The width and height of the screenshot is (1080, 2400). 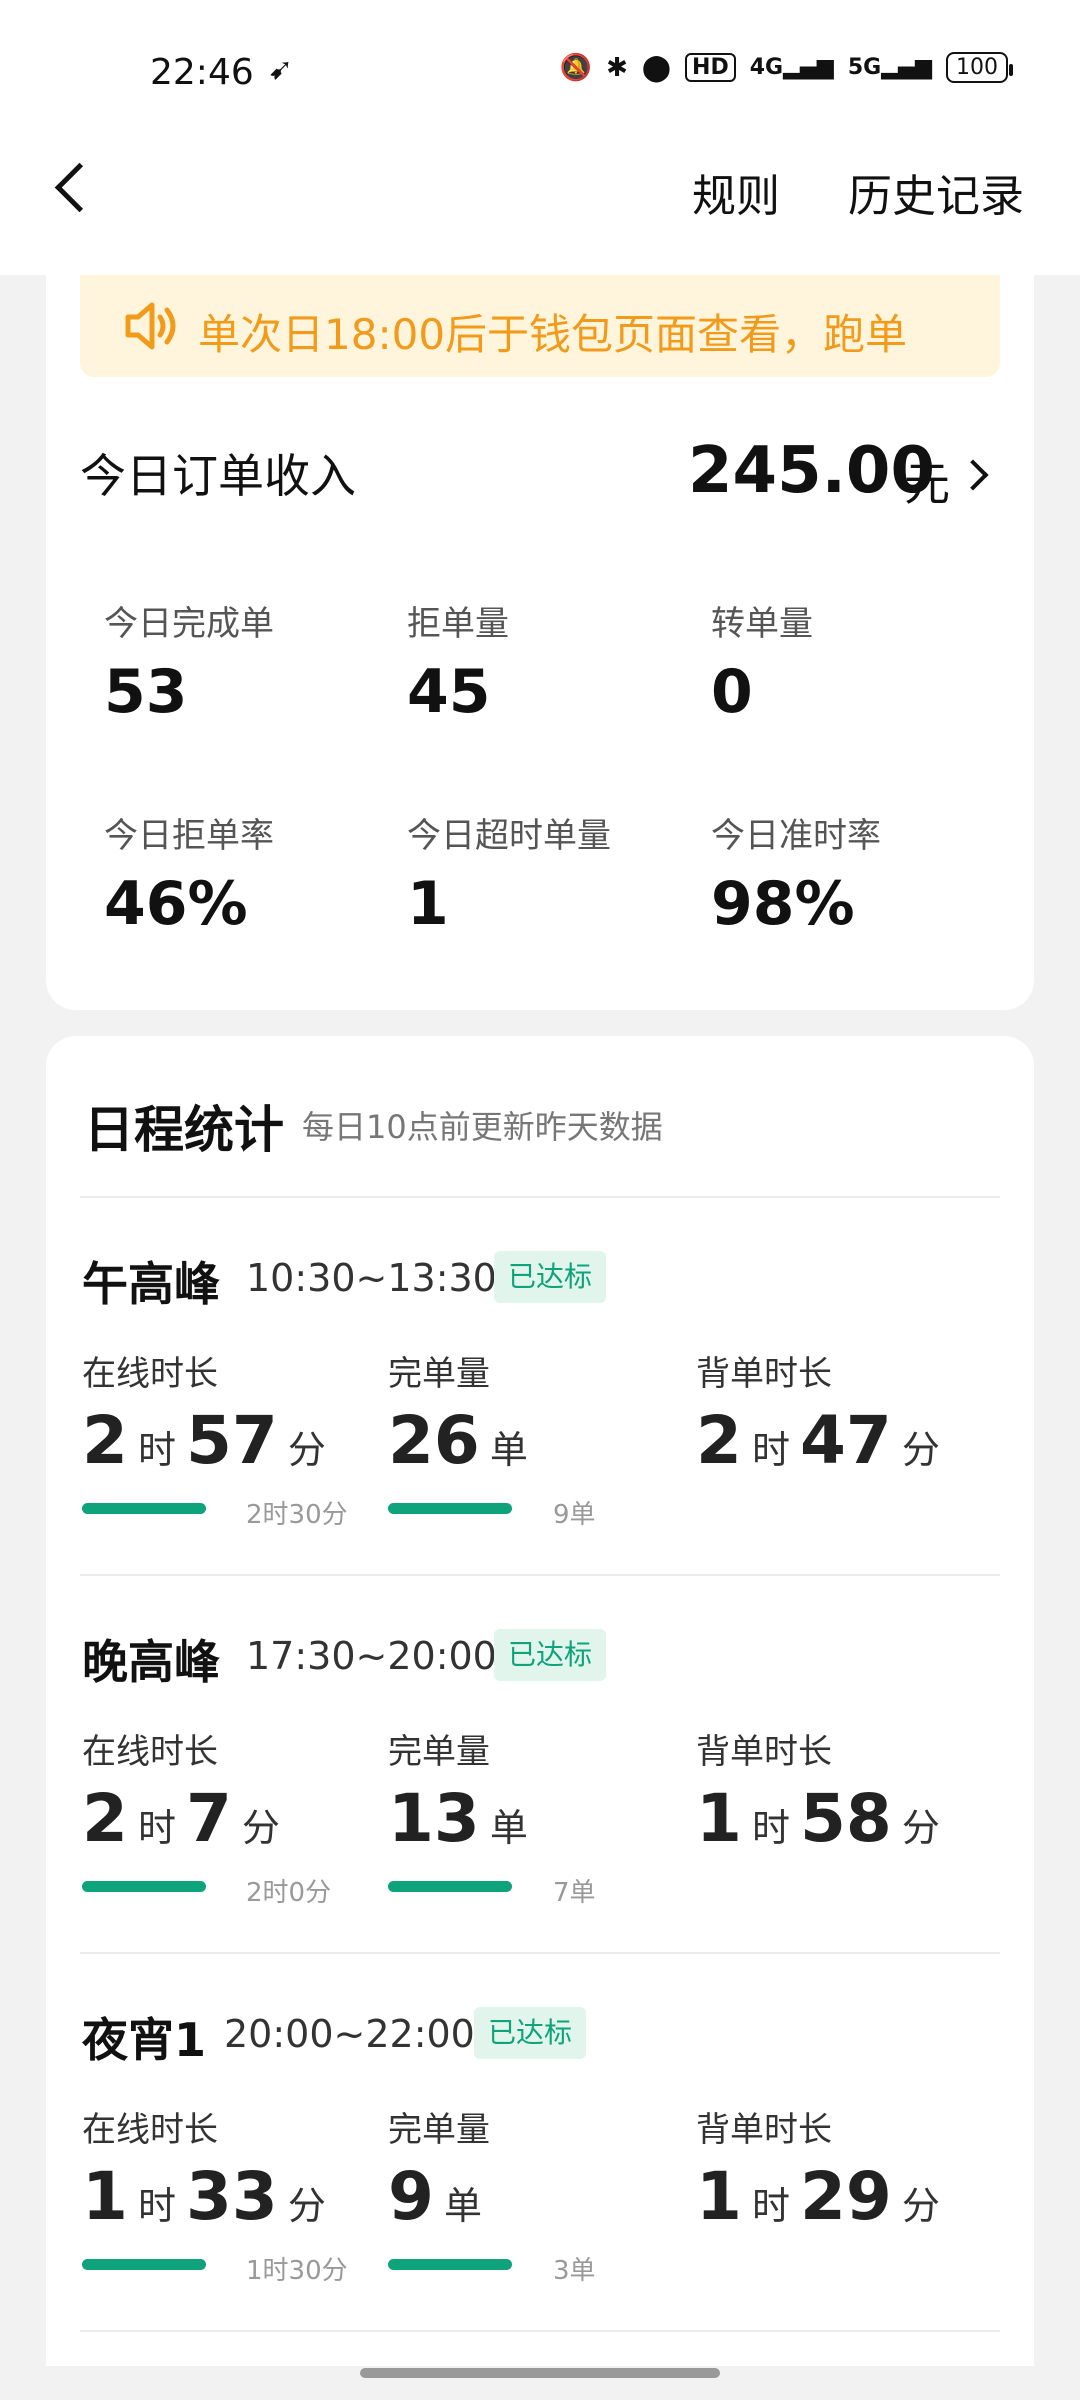 What do you see at coordinates (349, 2034) in the screenshot?
I see `period-time: 20:00~22:00` at bounding box center [349, 2034].